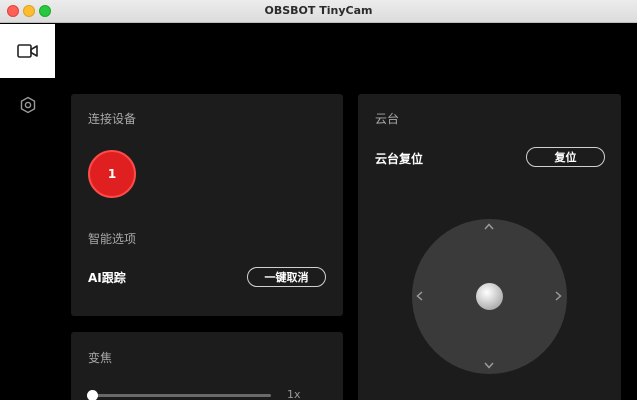 This screenshot has height=400, width=637. I want to click on zoom-slider-track, so click(181, 395).